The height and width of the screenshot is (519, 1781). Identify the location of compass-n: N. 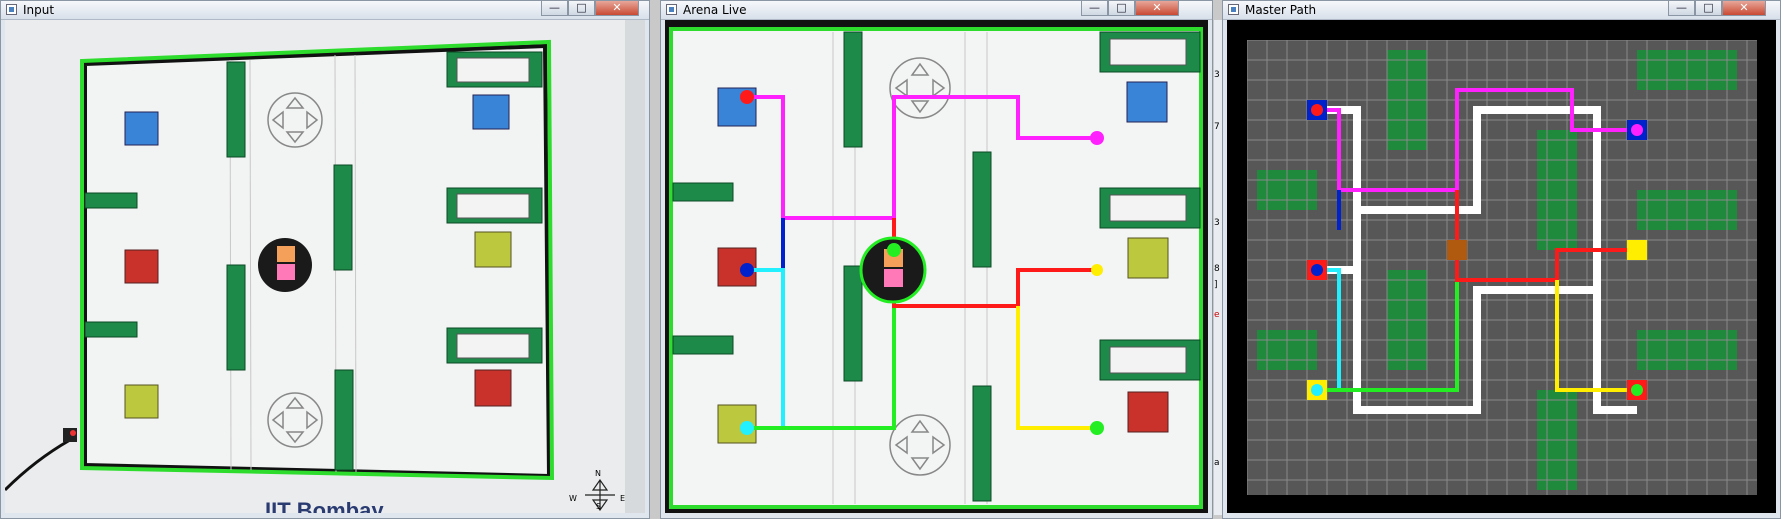
(598, 473).